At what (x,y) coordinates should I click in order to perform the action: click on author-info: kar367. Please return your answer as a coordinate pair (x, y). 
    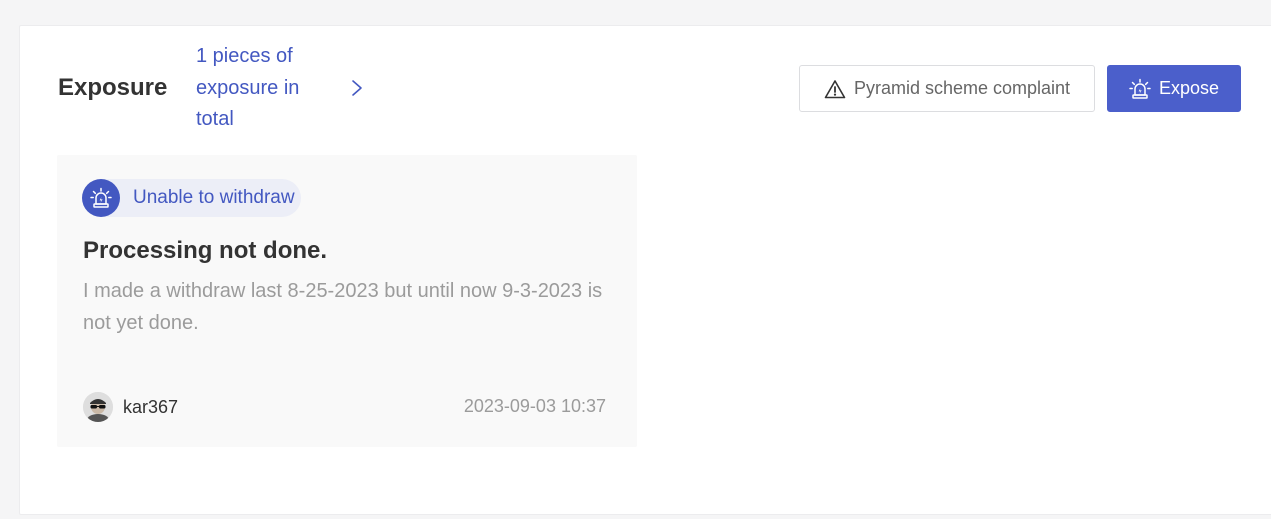
    Looking at the image, I should click on (130, 407).